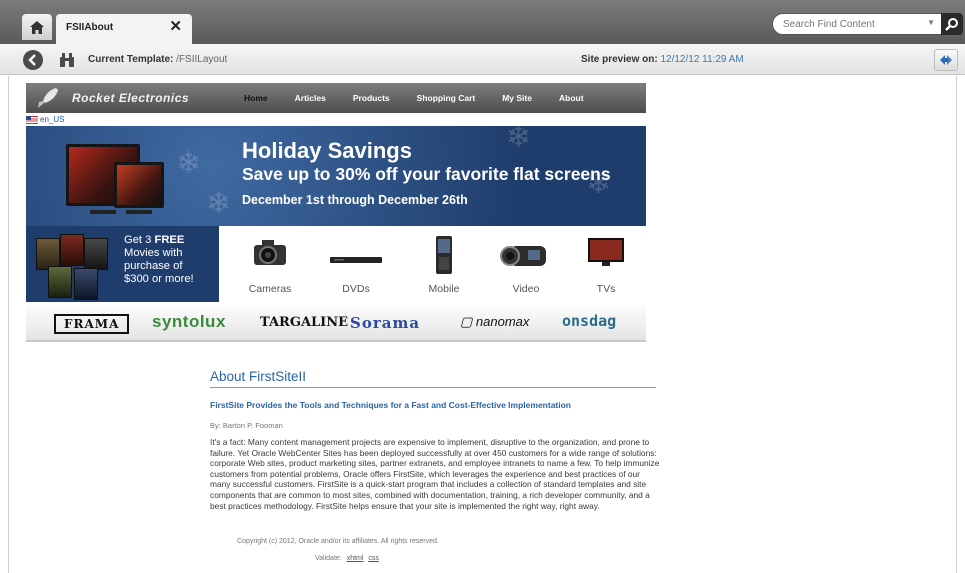  What do you see at coordinates (32, 119) in the screenshot?
I see `us-flag-icon` at bounding box center [32, 119].